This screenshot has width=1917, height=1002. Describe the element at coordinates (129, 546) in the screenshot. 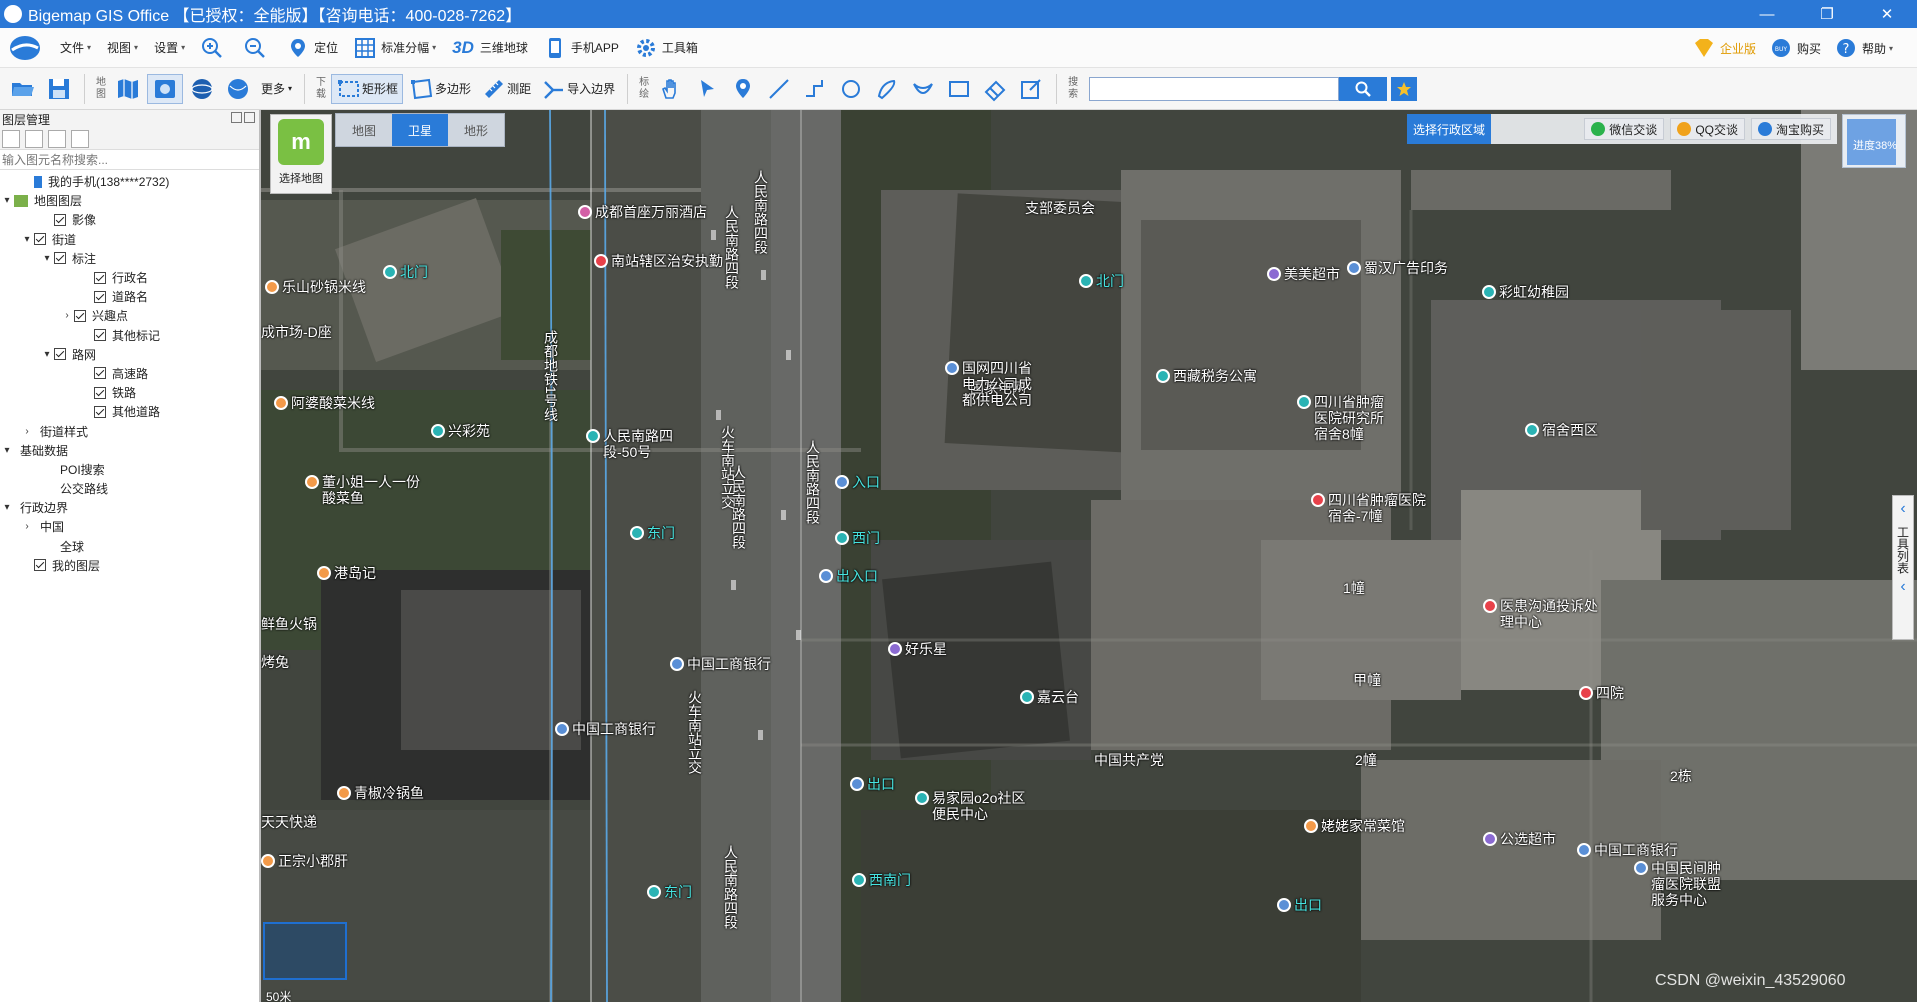

I see `layer-tree-item: 全球` at that location.